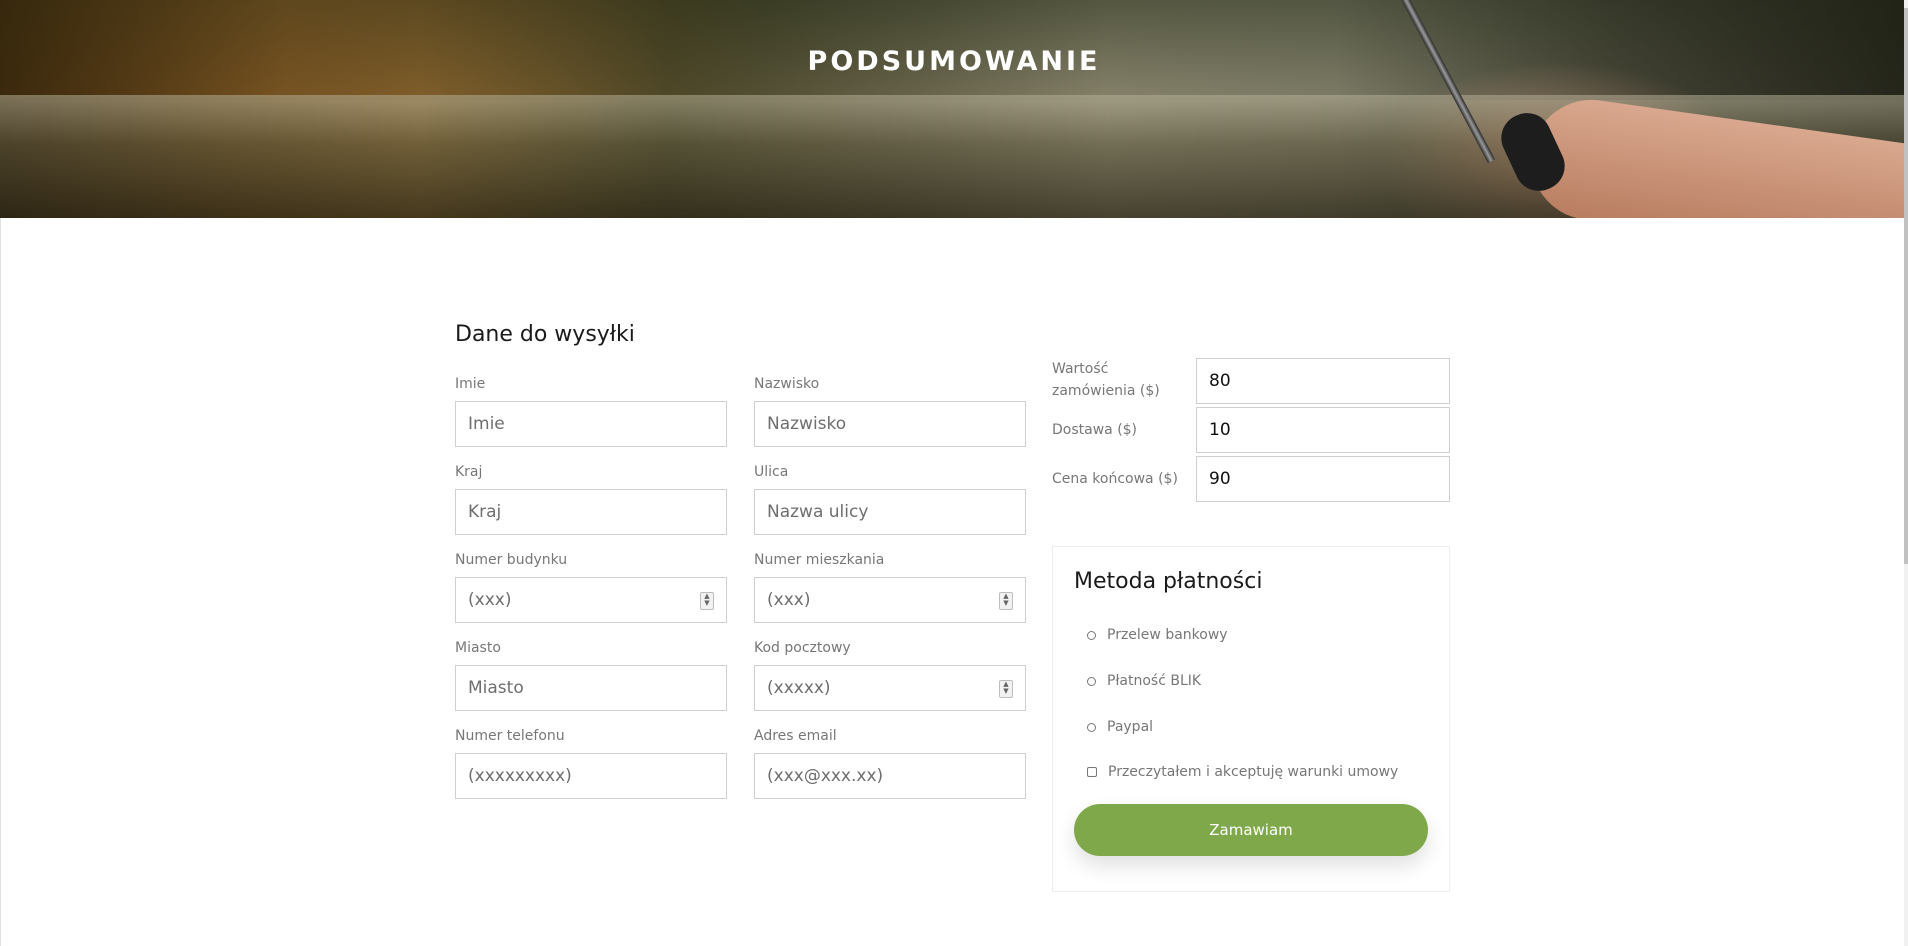  I want to click on country-label: Kraj, so click(469, 472).